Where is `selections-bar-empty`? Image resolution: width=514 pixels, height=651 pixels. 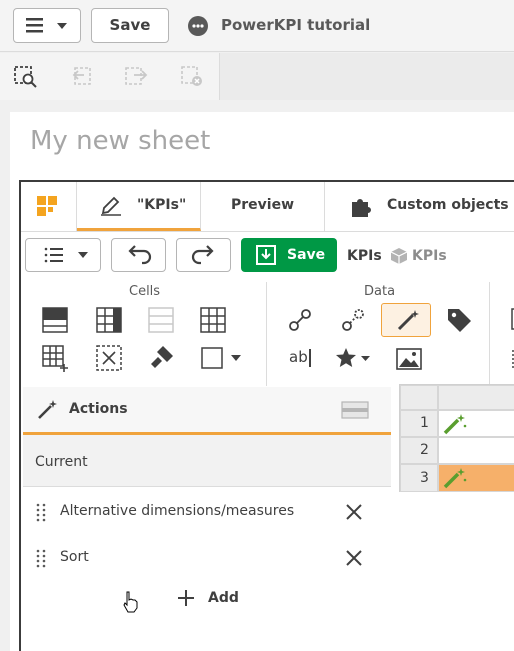 selections-bar-empty is located at coordinates (367, 76).